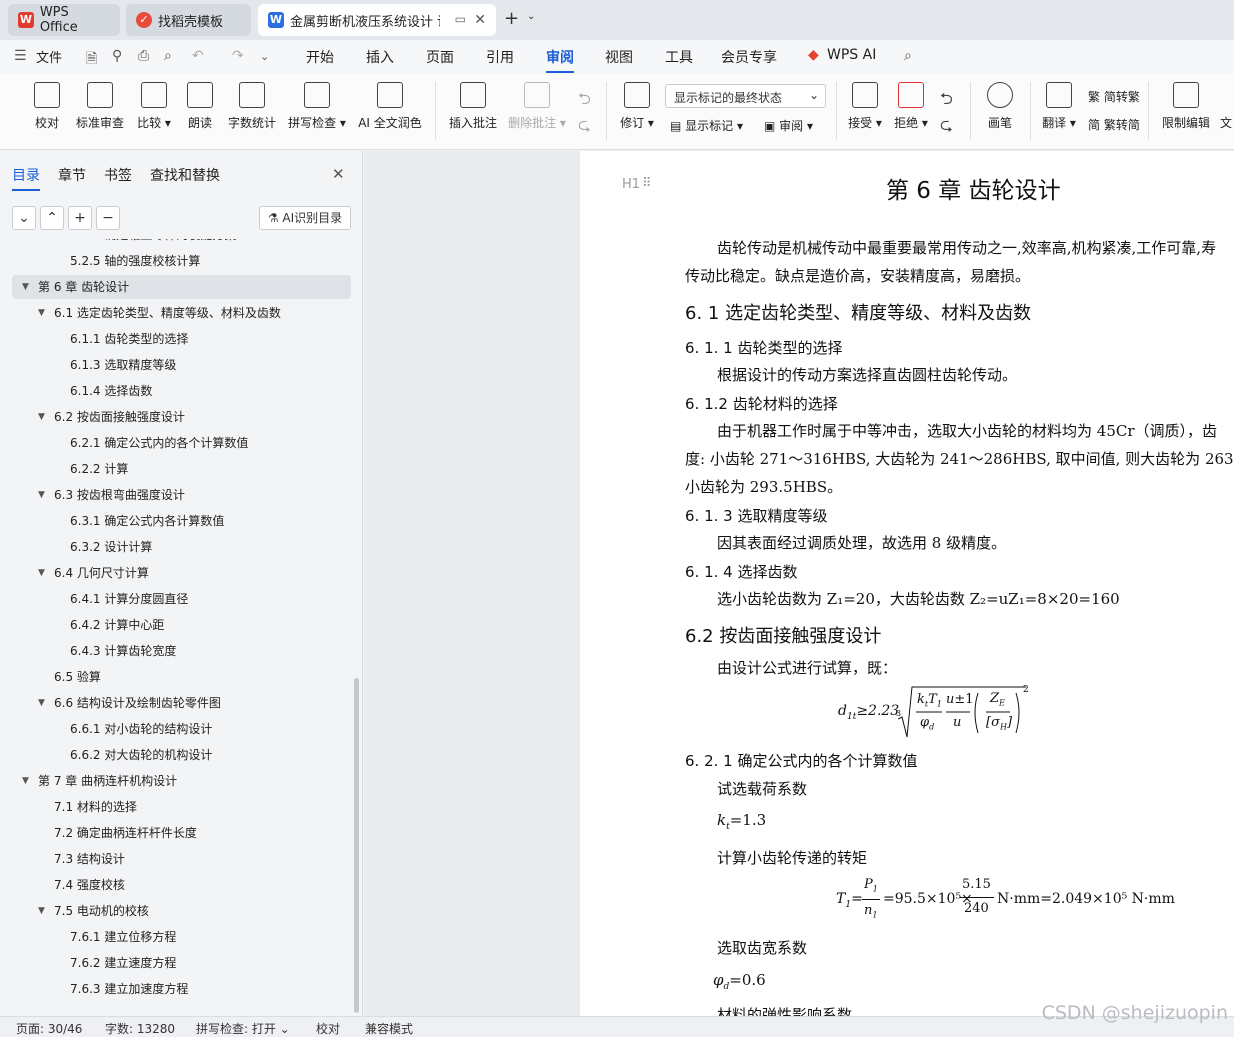 The image size is (1234, 1037). I want to click on menu-references: 引用, so click(500, 57).